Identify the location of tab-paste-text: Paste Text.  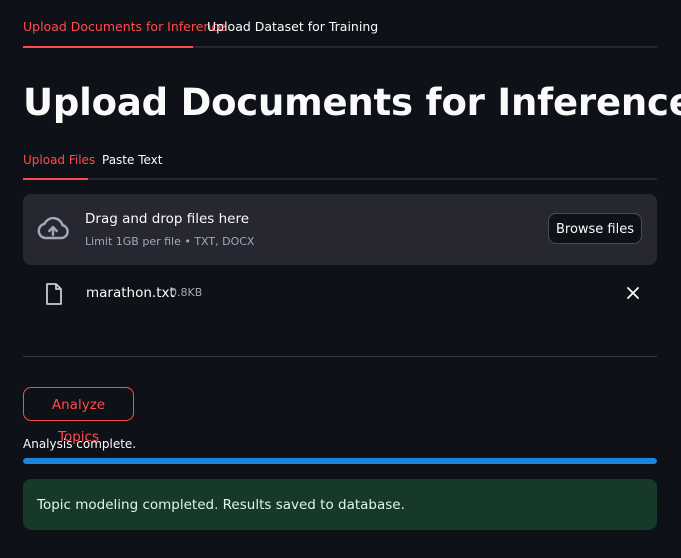
(132, 160).